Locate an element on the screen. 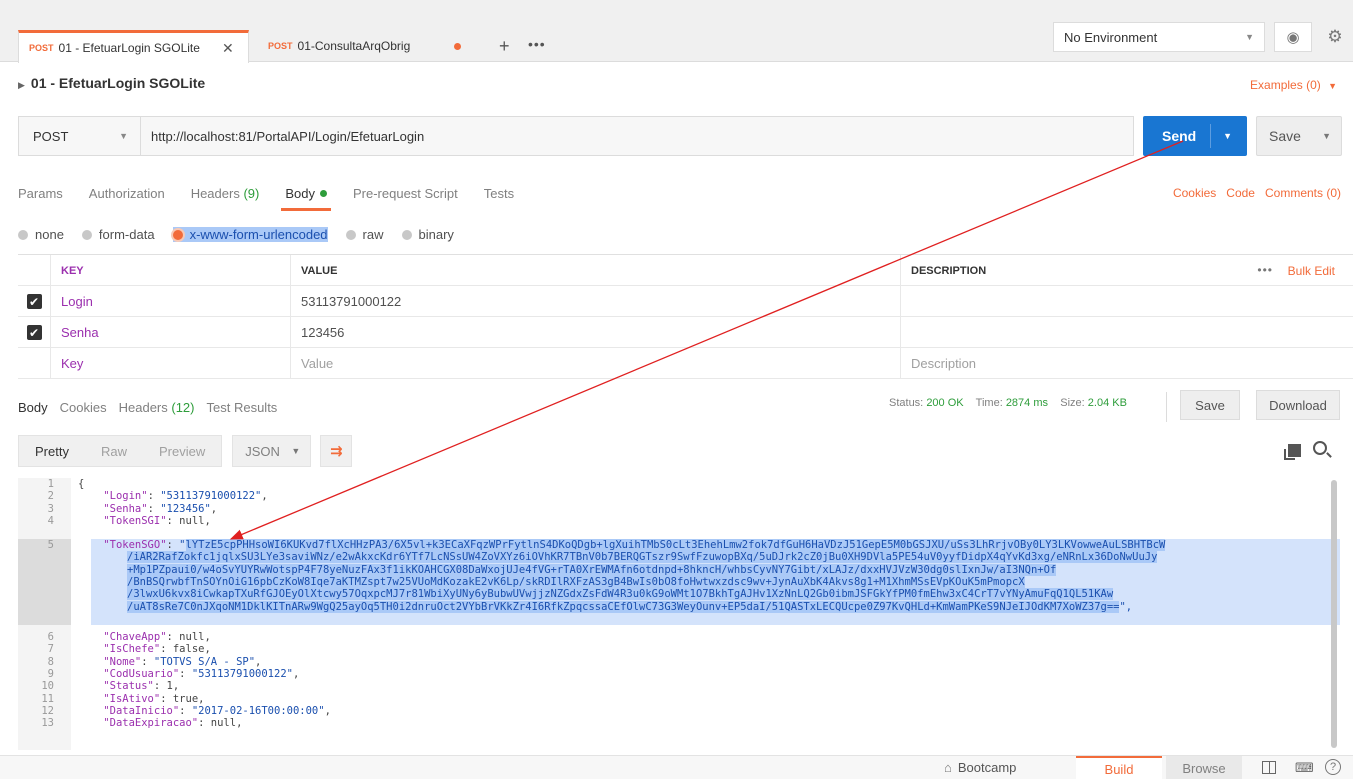 The height and width of the screenshot is (779, 1353). tab-pre-request-script: Pre-request Script is located at coordinates (405, 197).